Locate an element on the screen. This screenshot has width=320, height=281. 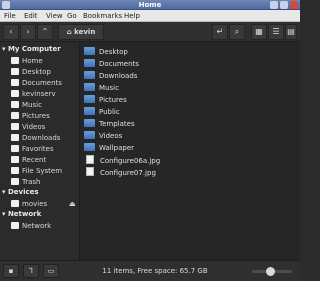
section-network: ▾ Network is located at coordinates (21, 214).